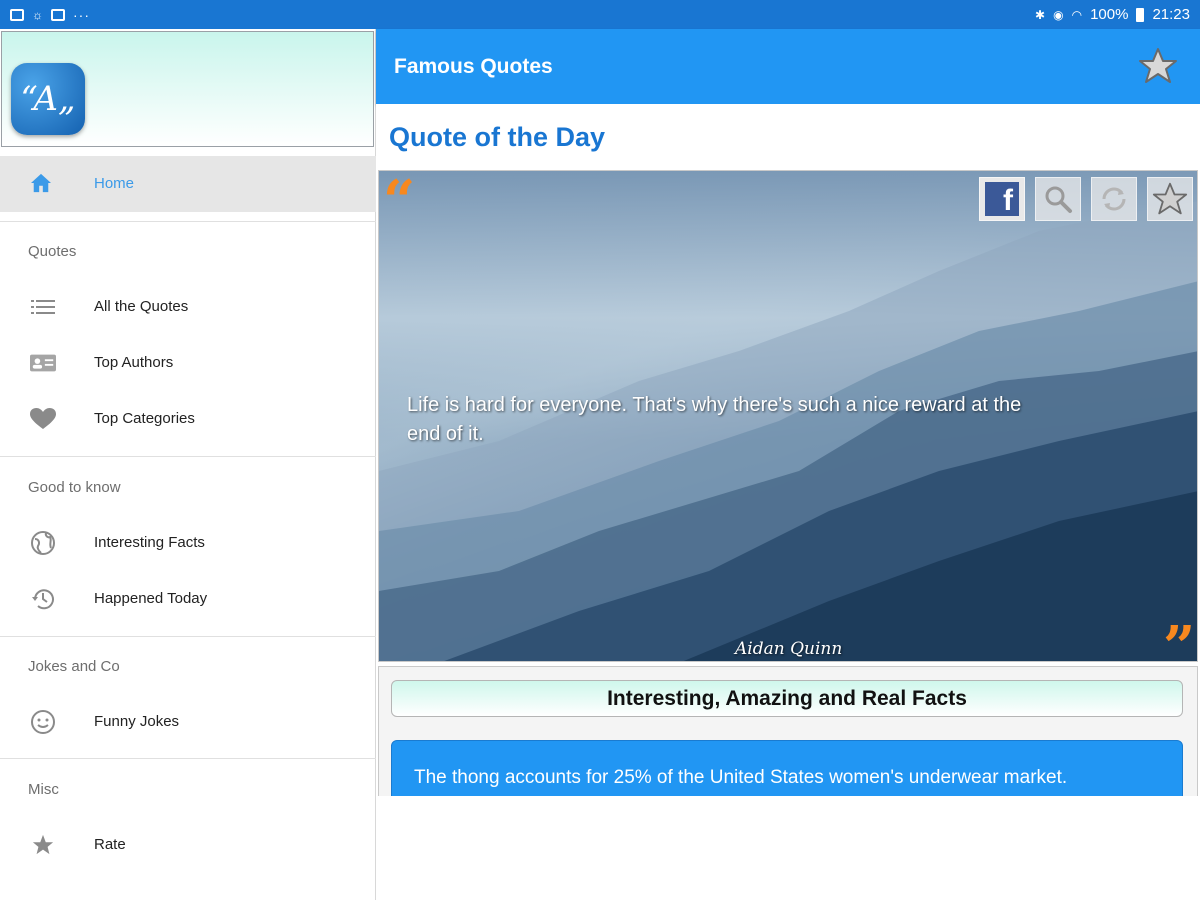 The image size is (1200, 900). What do you see at coordinates (43, 789) in the screenshot?
I see `section-title-misc: Misc` at bounding box center [43, 789].